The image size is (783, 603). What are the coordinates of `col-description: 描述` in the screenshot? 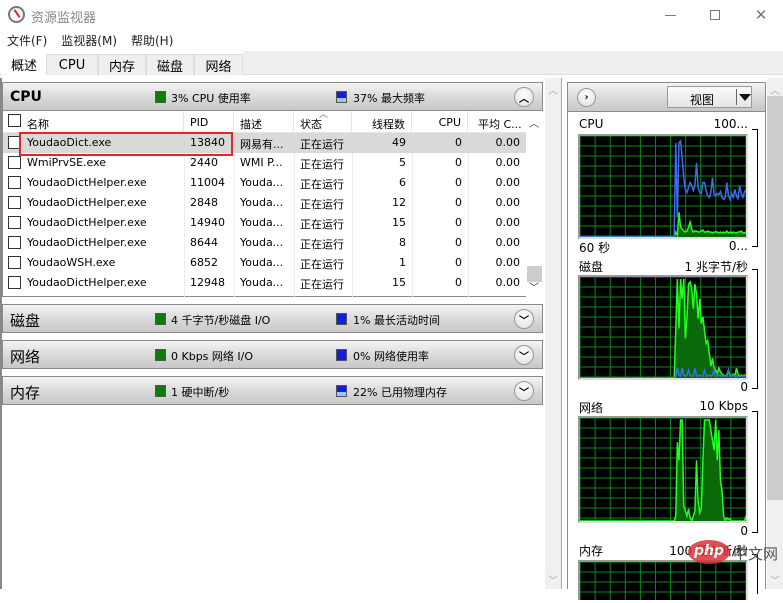 It's located at (264, 122).